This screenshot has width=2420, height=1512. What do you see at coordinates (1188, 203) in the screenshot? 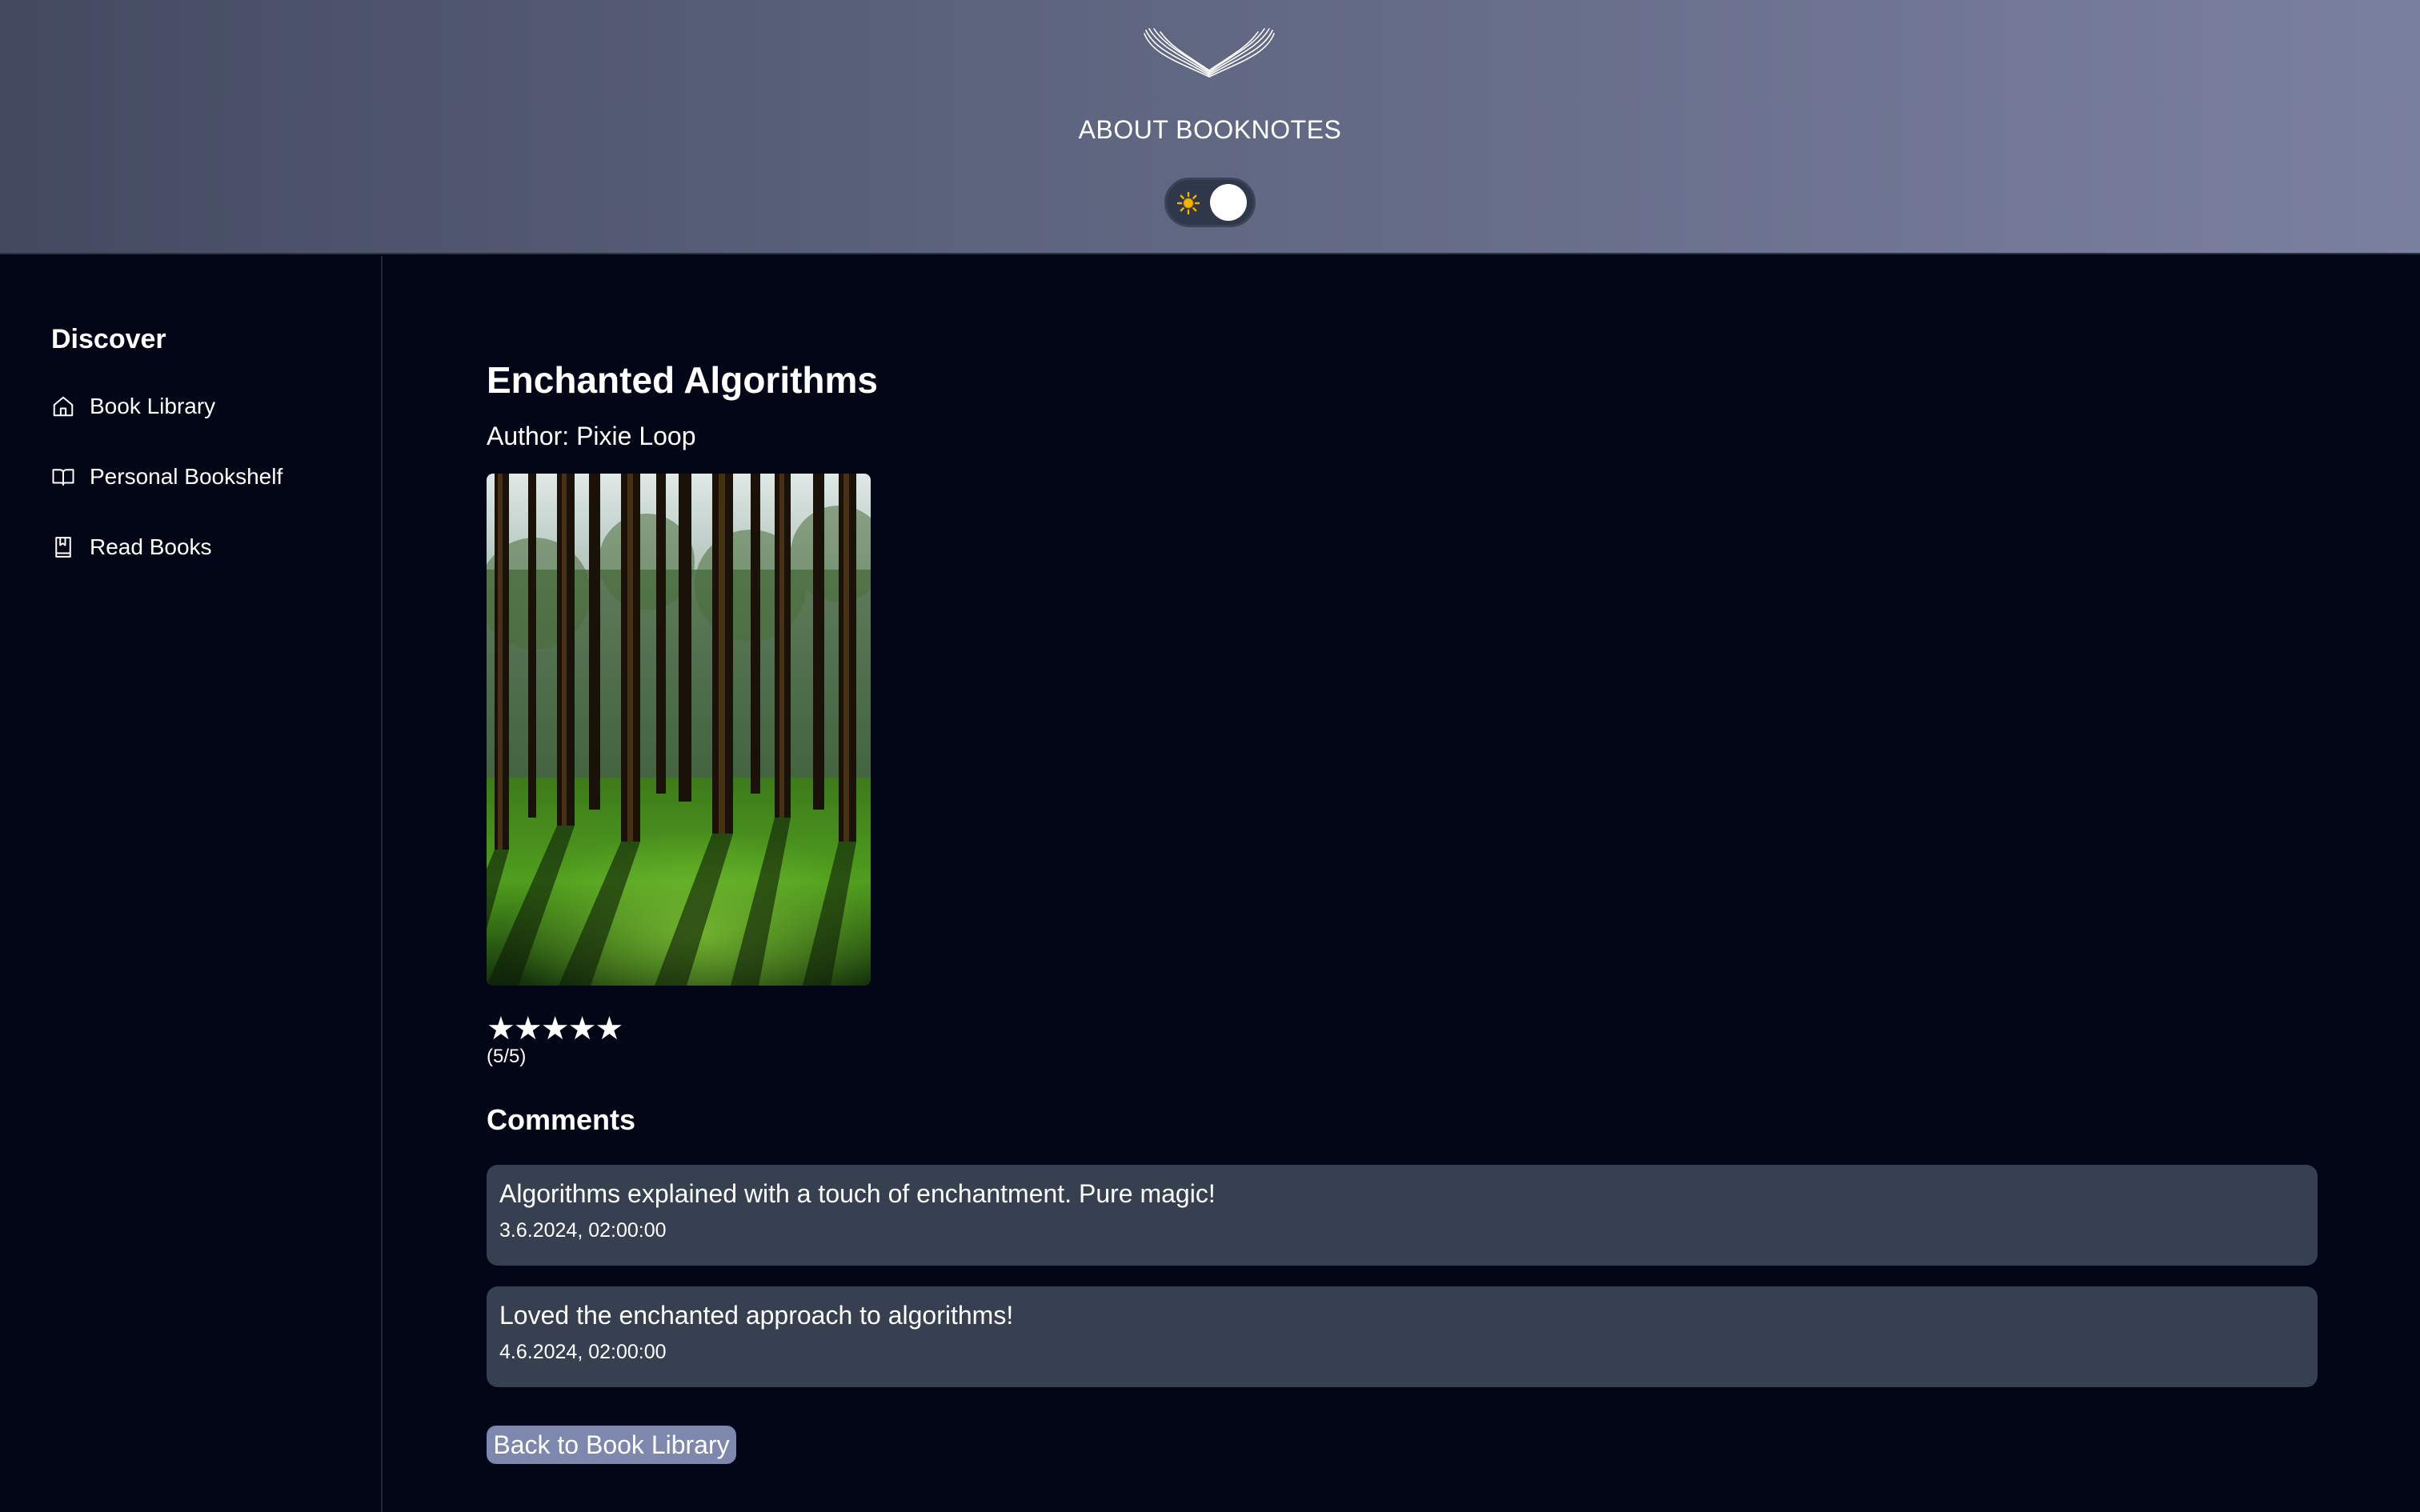
I see `sun-icon` at bounding box center [1188, 203].